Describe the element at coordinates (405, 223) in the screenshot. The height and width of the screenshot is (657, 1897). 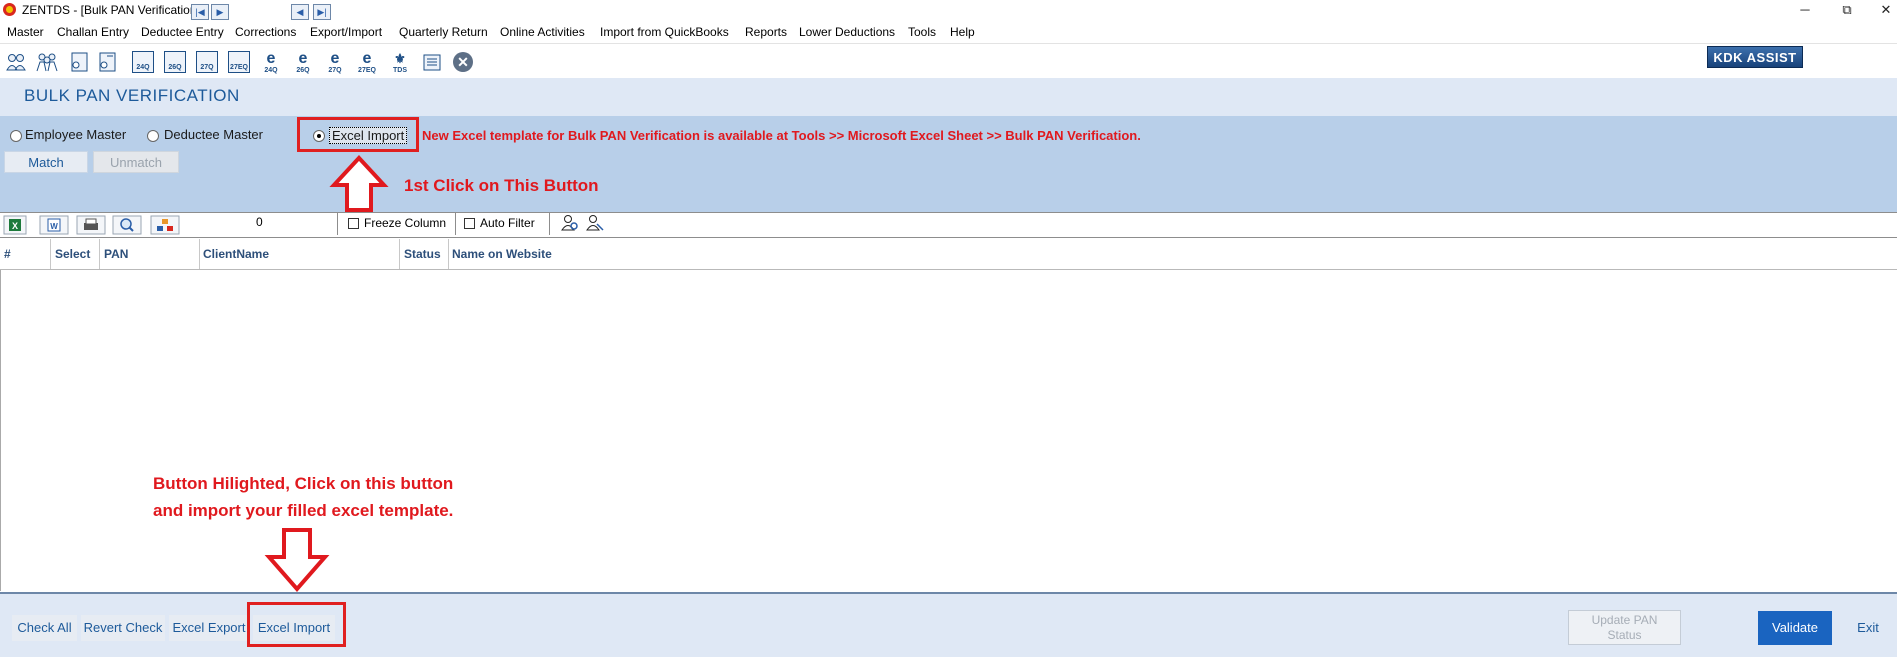
I see `freeze-column-label: Freeze Column` at that location.